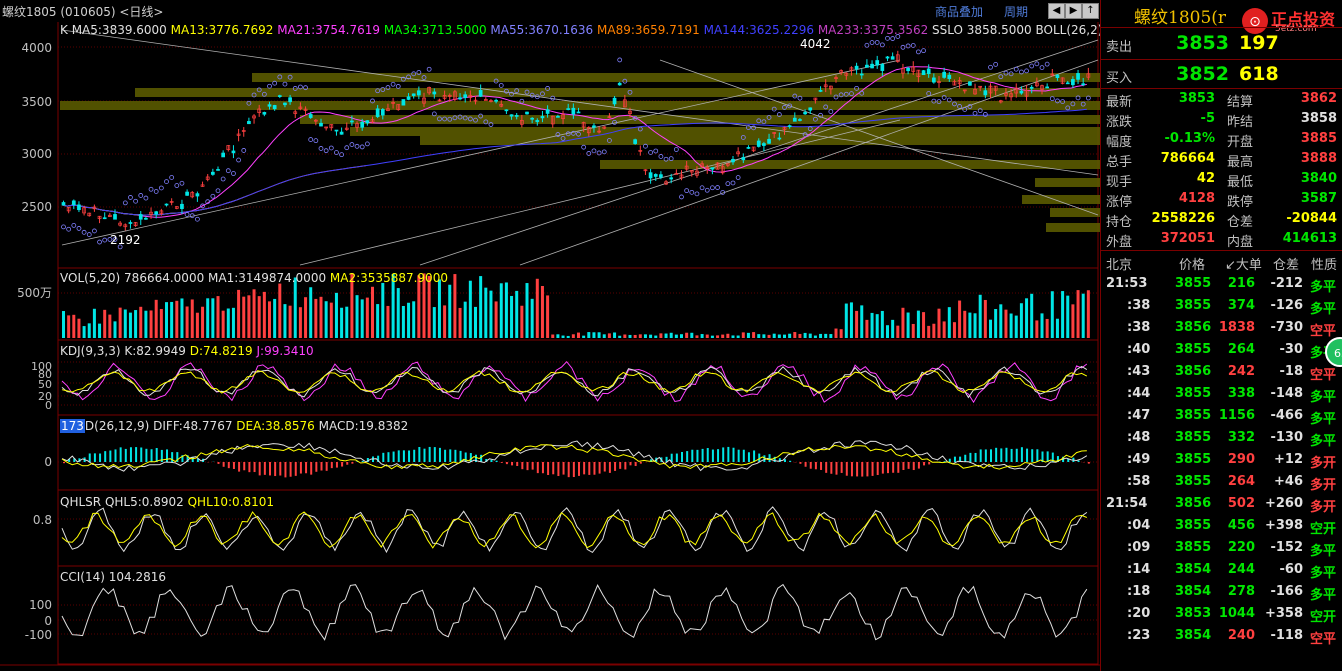  I want to click on tick-row: :23 3854 240 -118 空平, so click(1221, 636).